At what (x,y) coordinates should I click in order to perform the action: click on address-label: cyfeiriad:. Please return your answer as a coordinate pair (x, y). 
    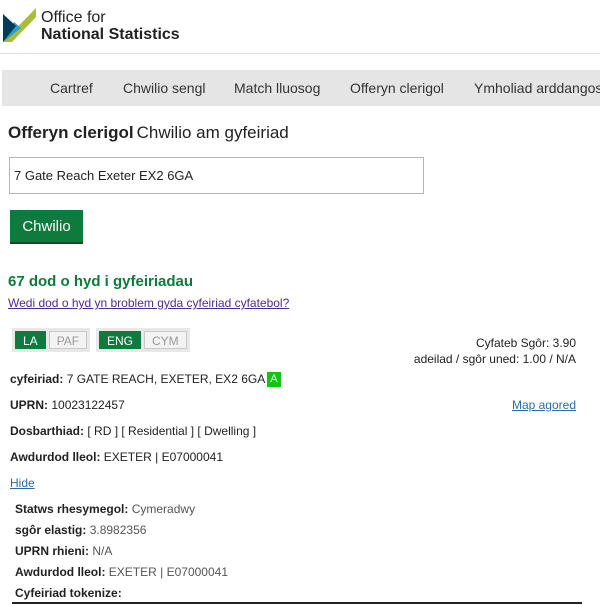
    Looking at the image, I should click on (37, 379).